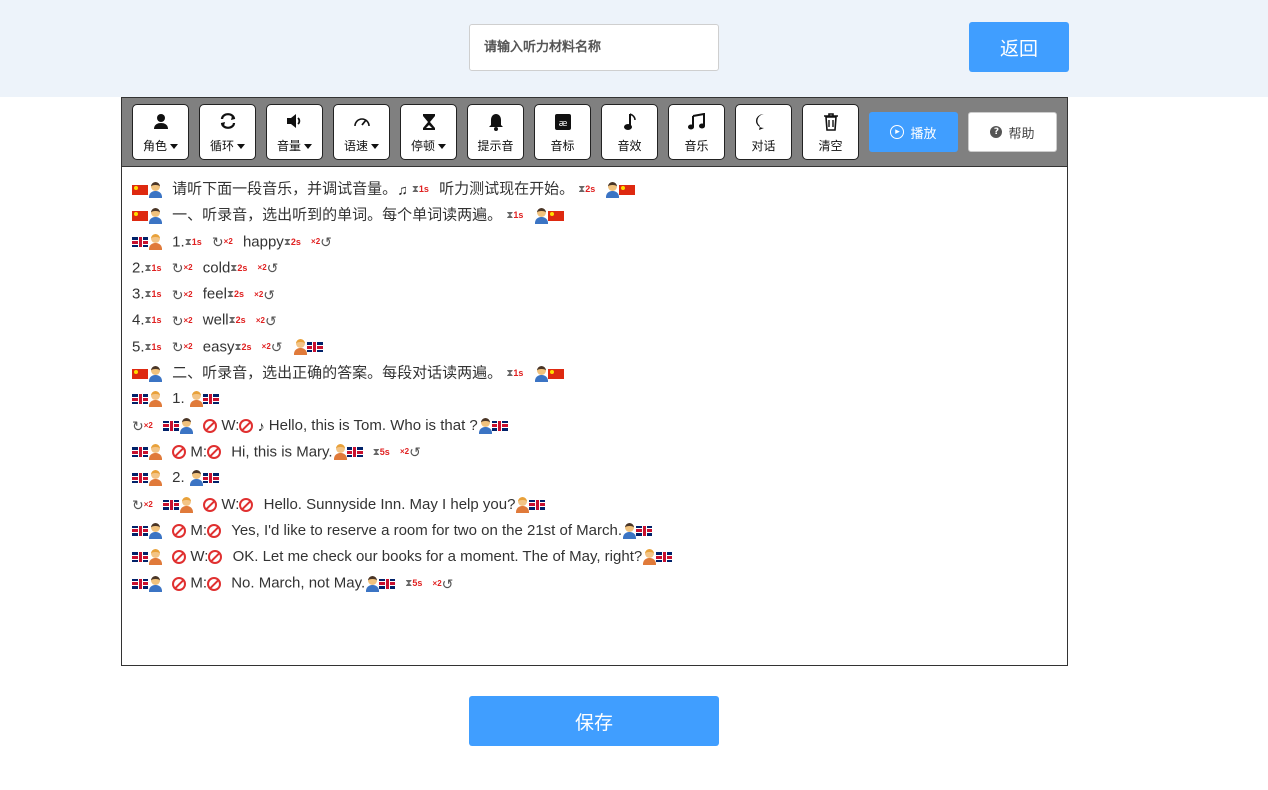 The width and height of the screenshot is (1268, 790). What do you see at coordinates (138, 347) in the screenshot?
I see `line-text: 5.` at bounding box center [138, 347].